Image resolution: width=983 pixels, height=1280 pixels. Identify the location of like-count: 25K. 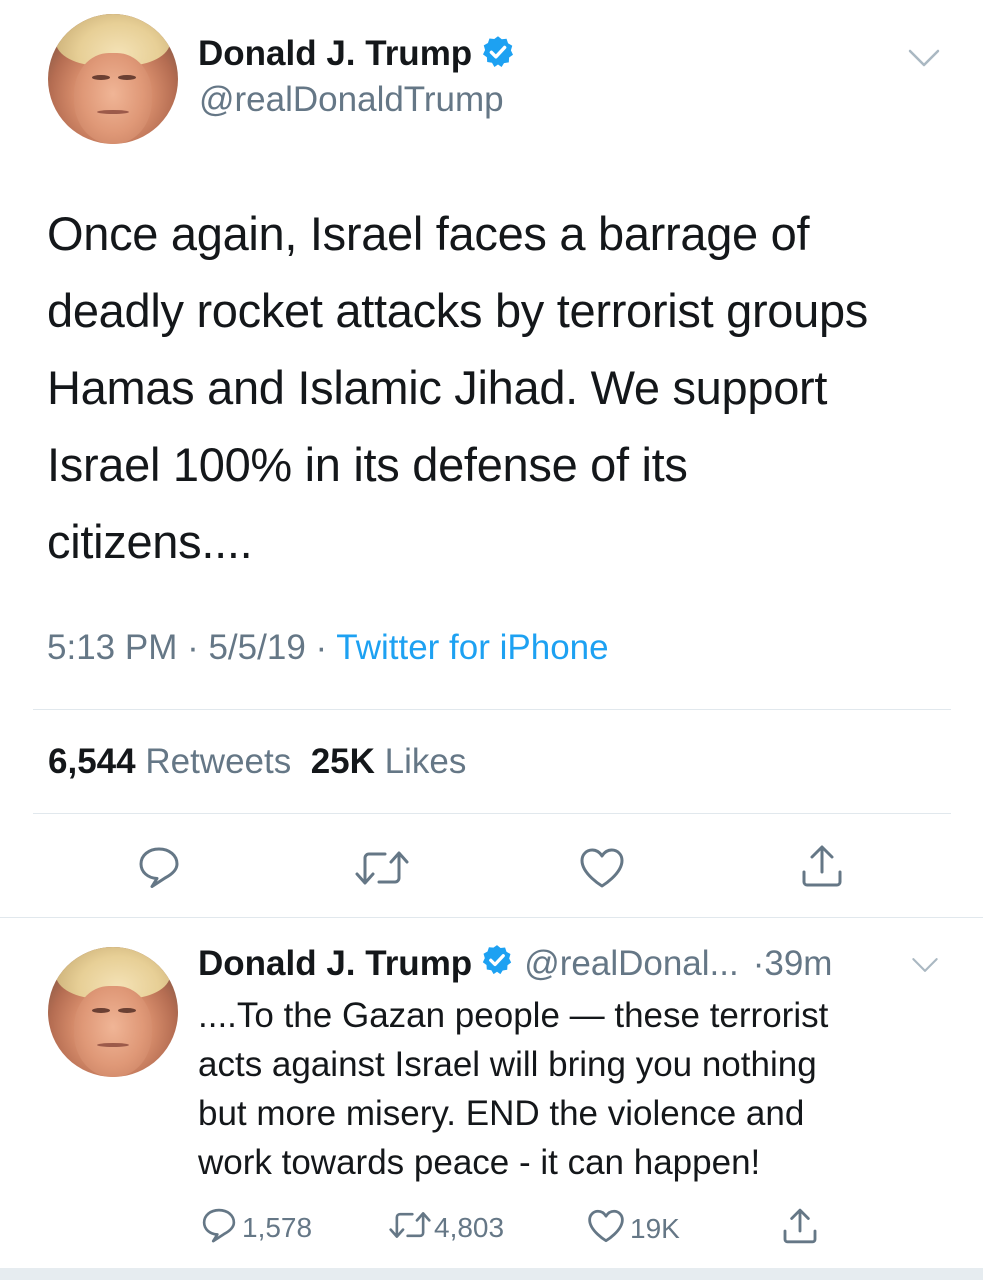
(342, 761).